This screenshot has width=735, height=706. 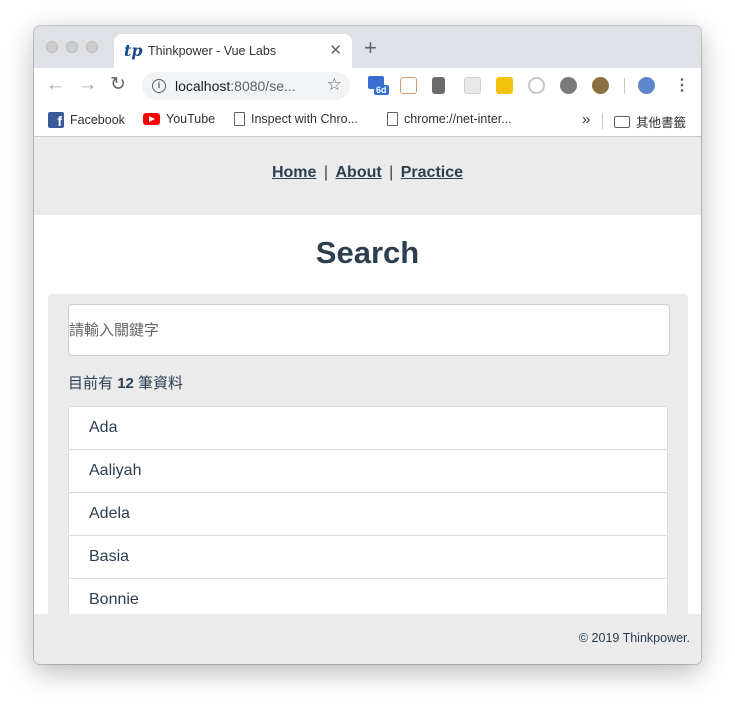 I want to click on bookmark-youtube: YouTube, so click(x=179, y=119).